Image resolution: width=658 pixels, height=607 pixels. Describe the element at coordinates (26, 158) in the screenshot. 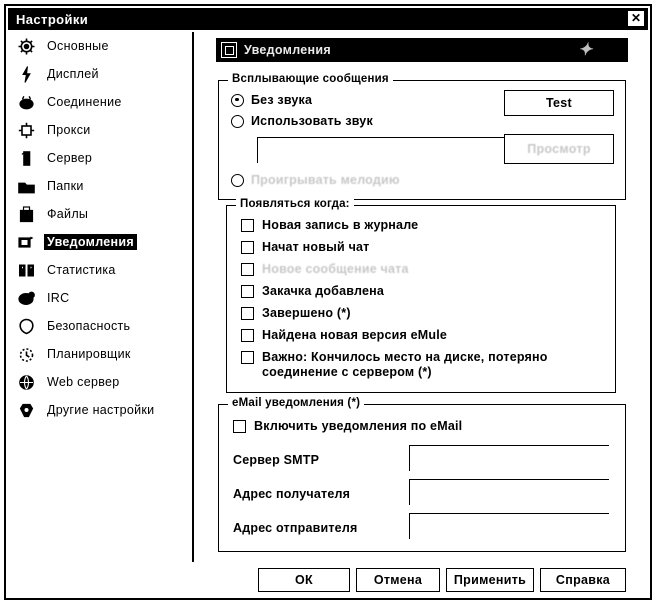

I see `server-icon` at that location.